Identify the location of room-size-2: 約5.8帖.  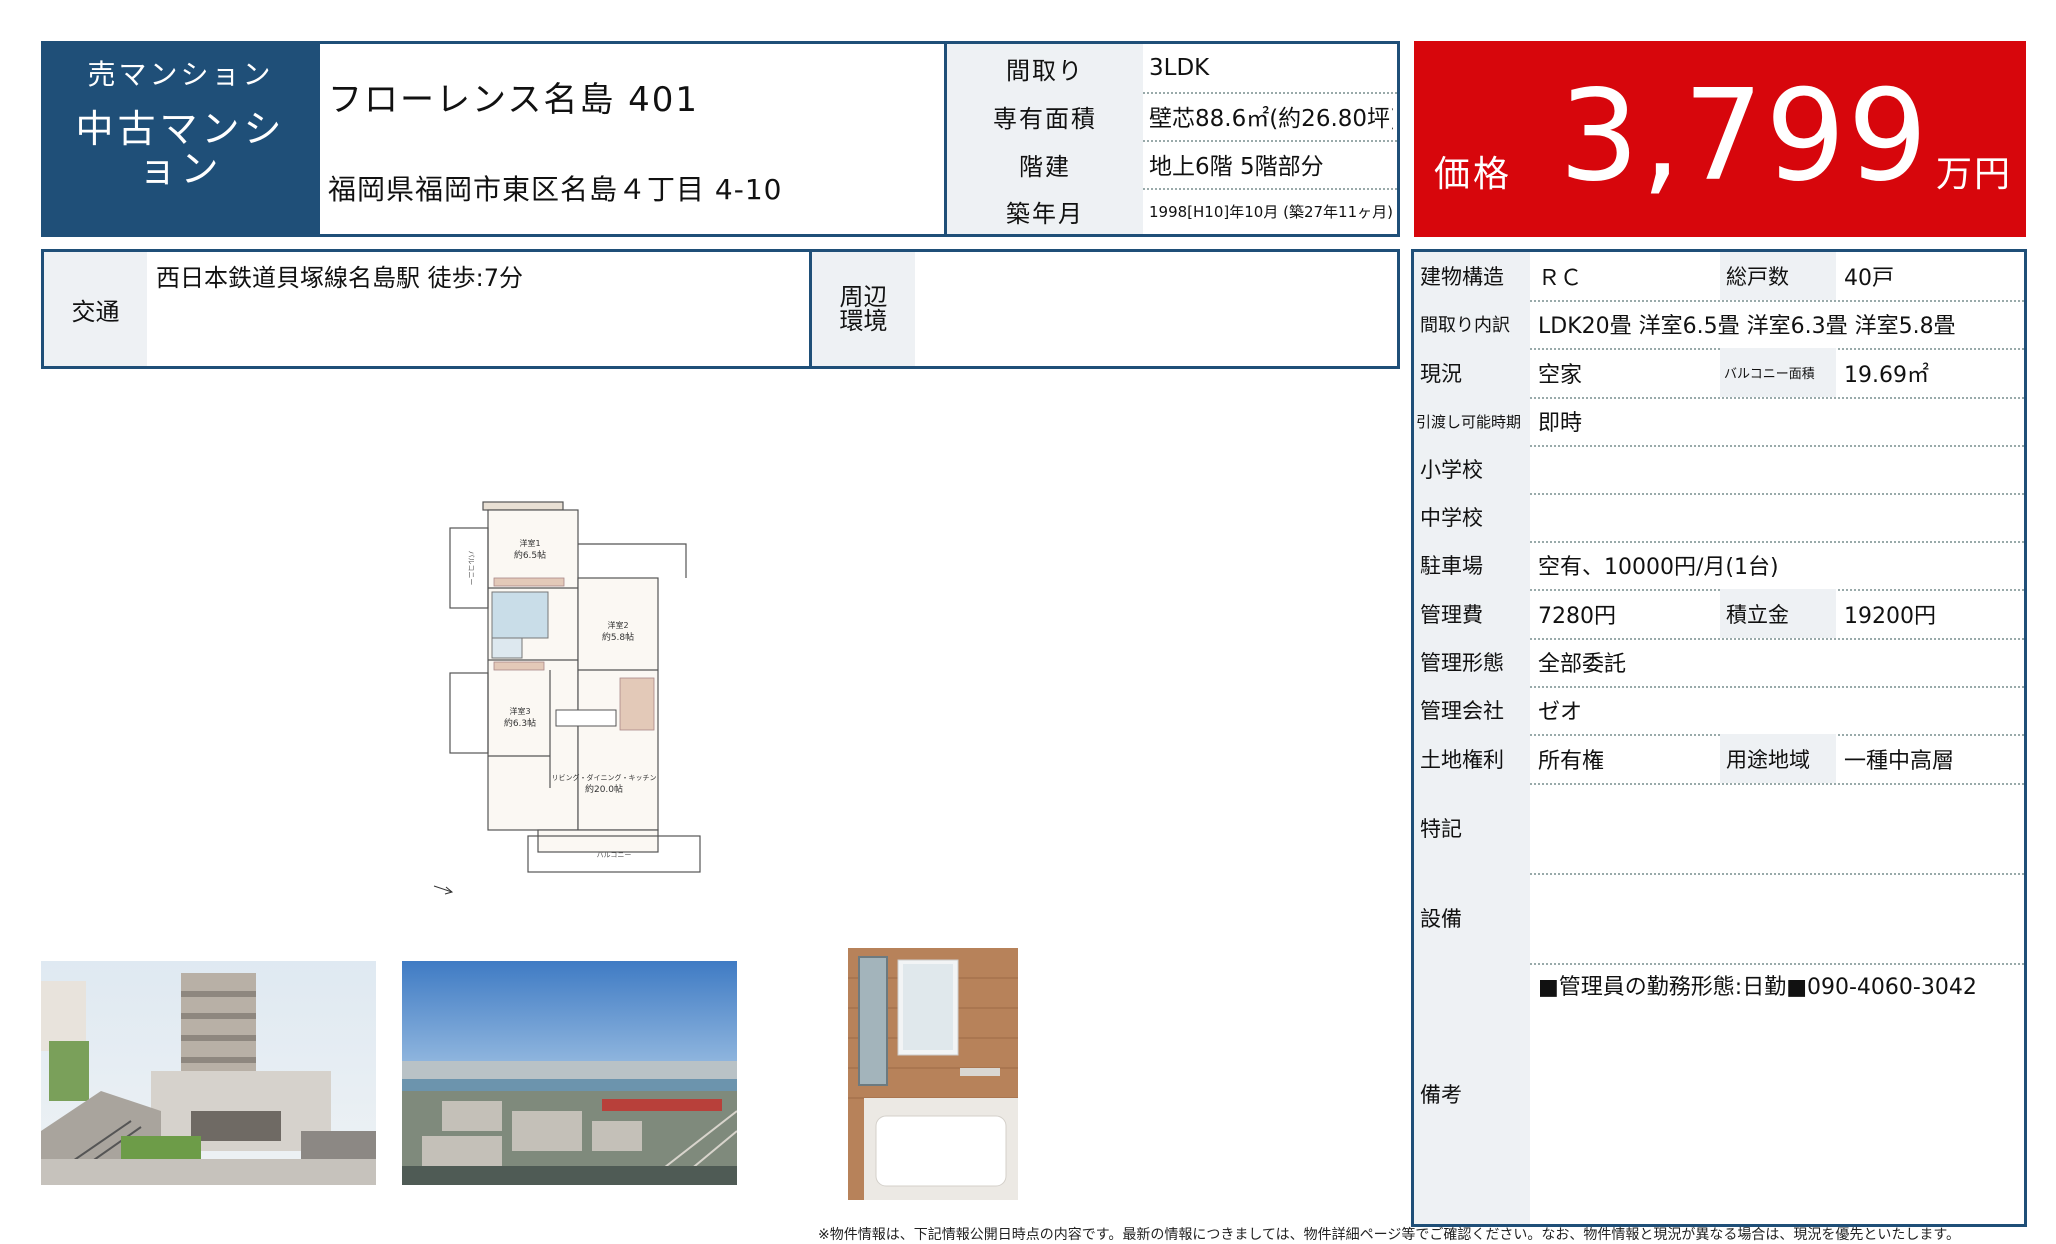
(618, 637).